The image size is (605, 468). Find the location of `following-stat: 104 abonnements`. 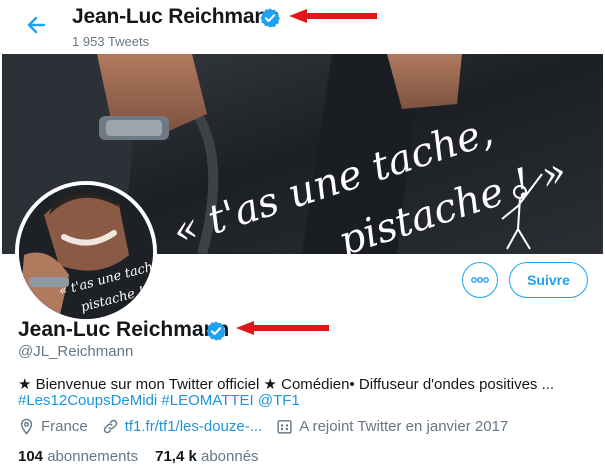

following-stat: 104 abonnements is located at coordinates (78, 456).